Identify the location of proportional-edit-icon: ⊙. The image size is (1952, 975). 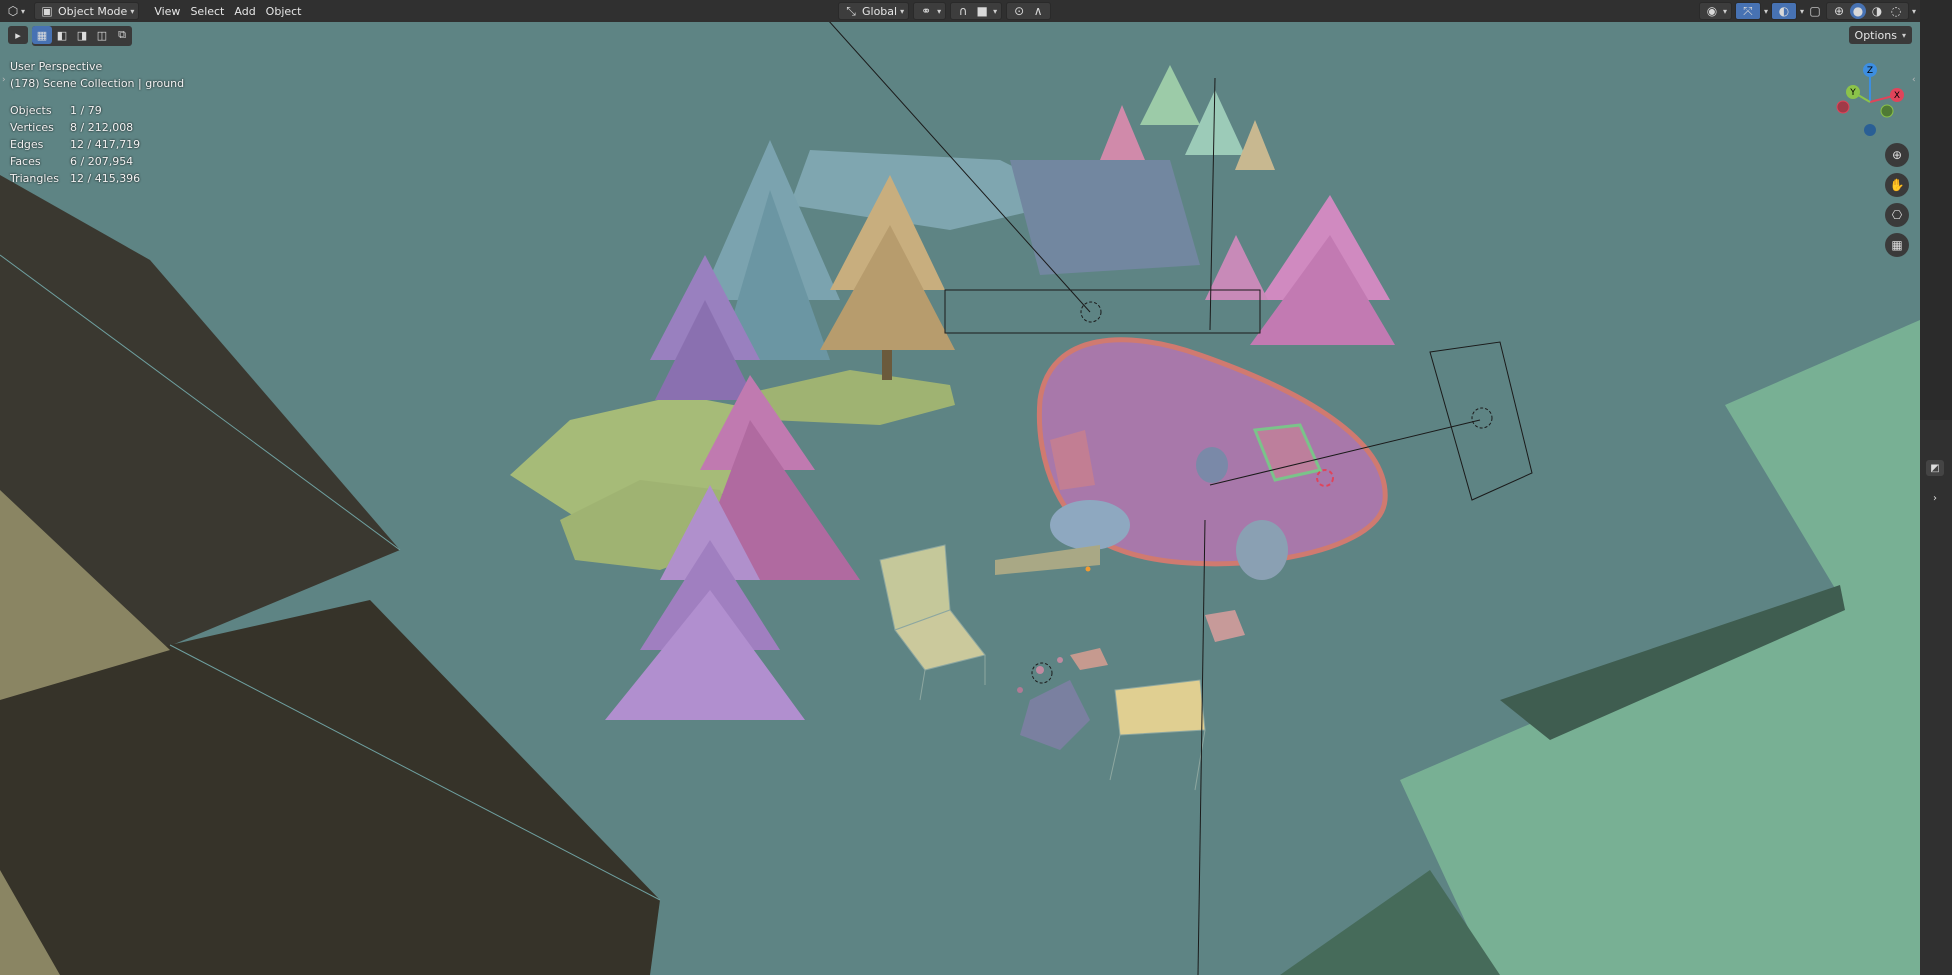
(1019, 11).